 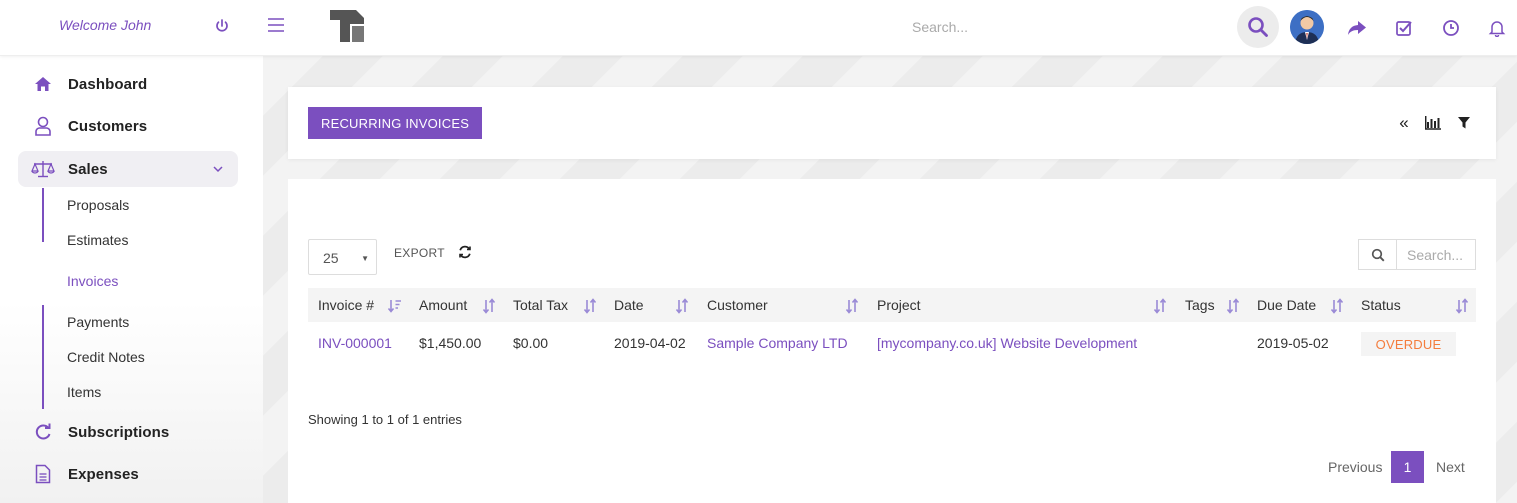 I want to click on power-icon, so click(x=222, y=26).